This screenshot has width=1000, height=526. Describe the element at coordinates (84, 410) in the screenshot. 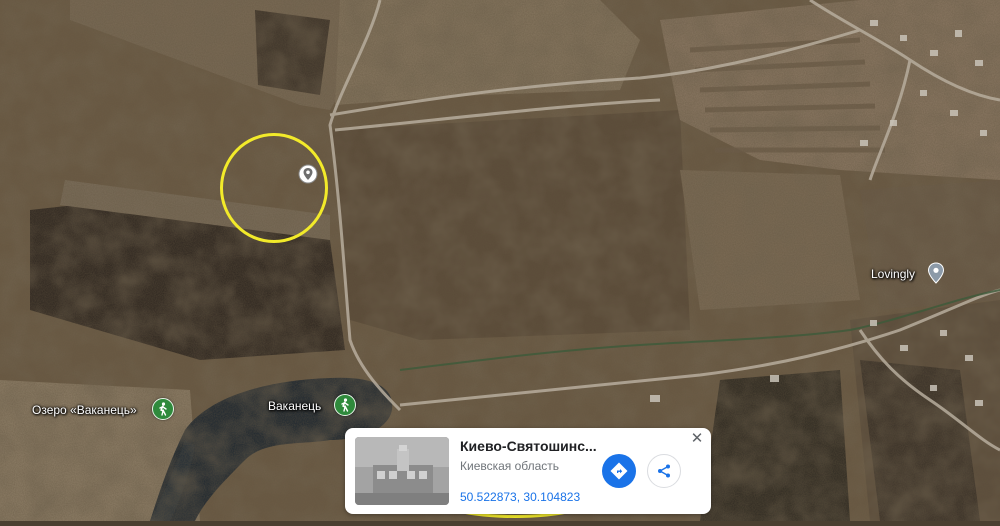

I see `lake-label: Озеро «Ваканець»` at that location.